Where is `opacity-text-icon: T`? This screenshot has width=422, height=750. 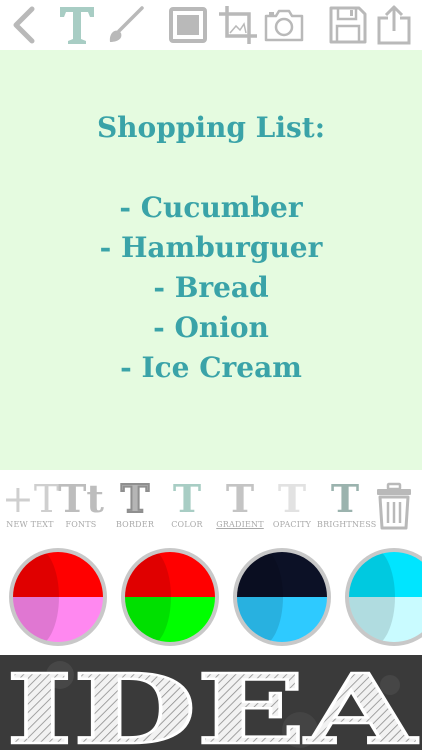
opacity-text-icon: T is located at coordinates (292, 498).